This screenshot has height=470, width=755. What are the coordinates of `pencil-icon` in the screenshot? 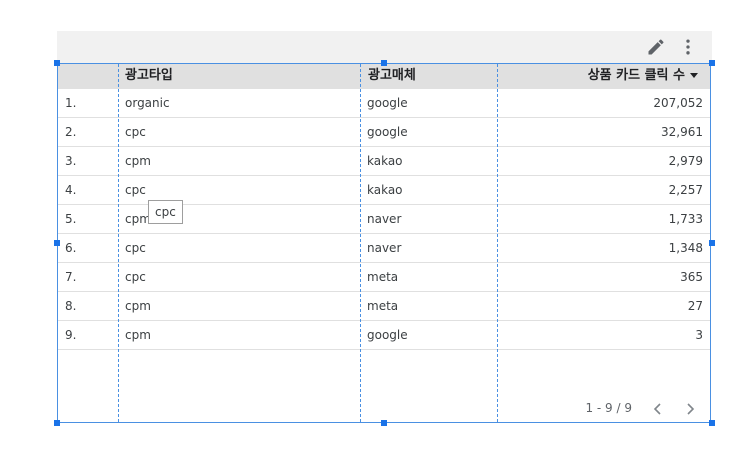 It's located at (656, 47).